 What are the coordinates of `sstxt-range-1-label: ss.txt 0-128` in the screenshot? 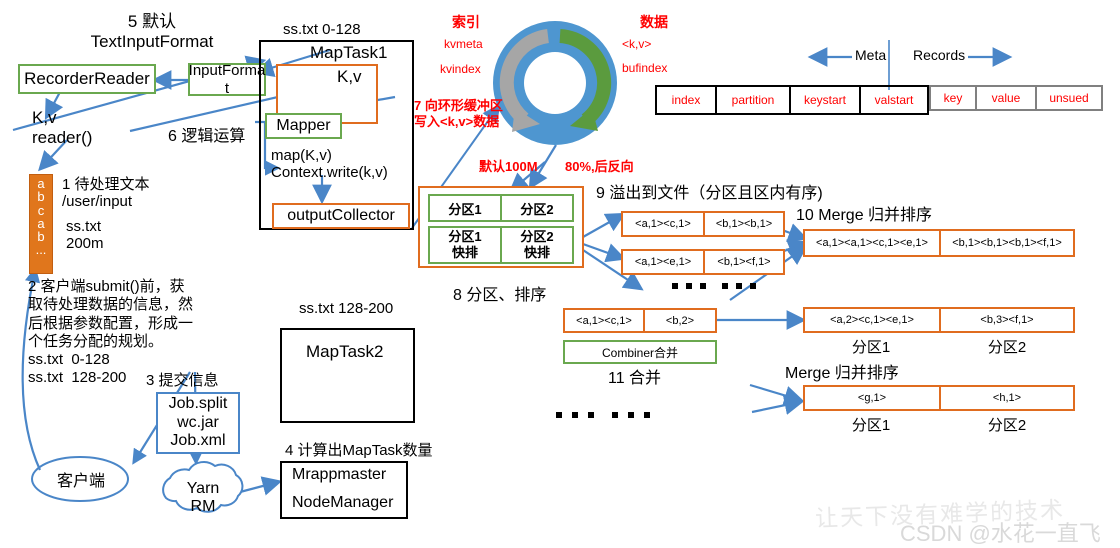 It's located at (322, 29).